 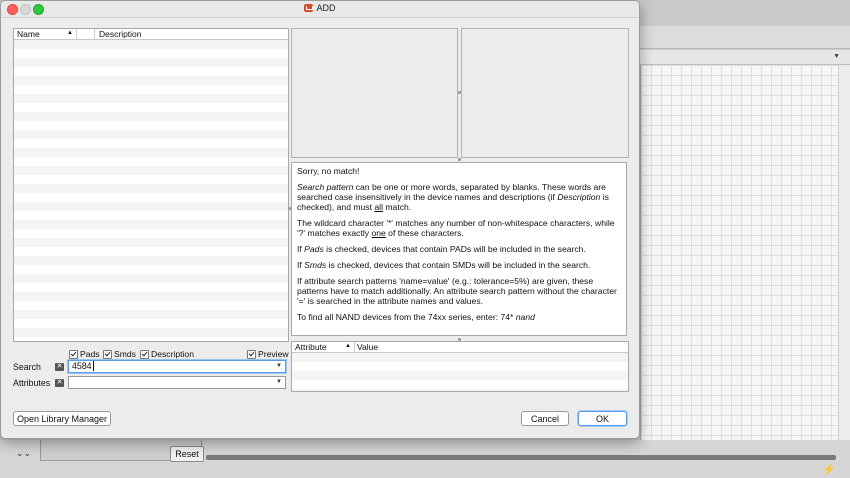 I want to click on text-cursor, so click(x=93, y=366).